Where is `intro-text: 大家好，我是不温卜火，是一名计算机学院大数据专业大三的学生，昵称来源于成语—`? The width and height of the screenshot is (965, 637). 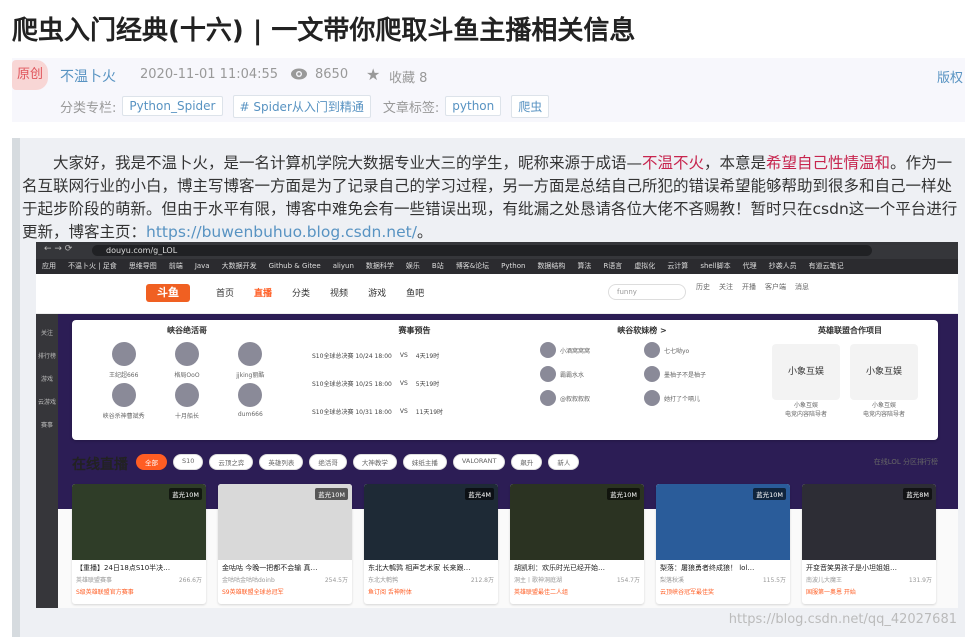
intro-text: 大家好，我是不温卜火，是一名计算机学院大数据专业大三的学生，昵称来源于成语— is located at coordinates (348, 163).